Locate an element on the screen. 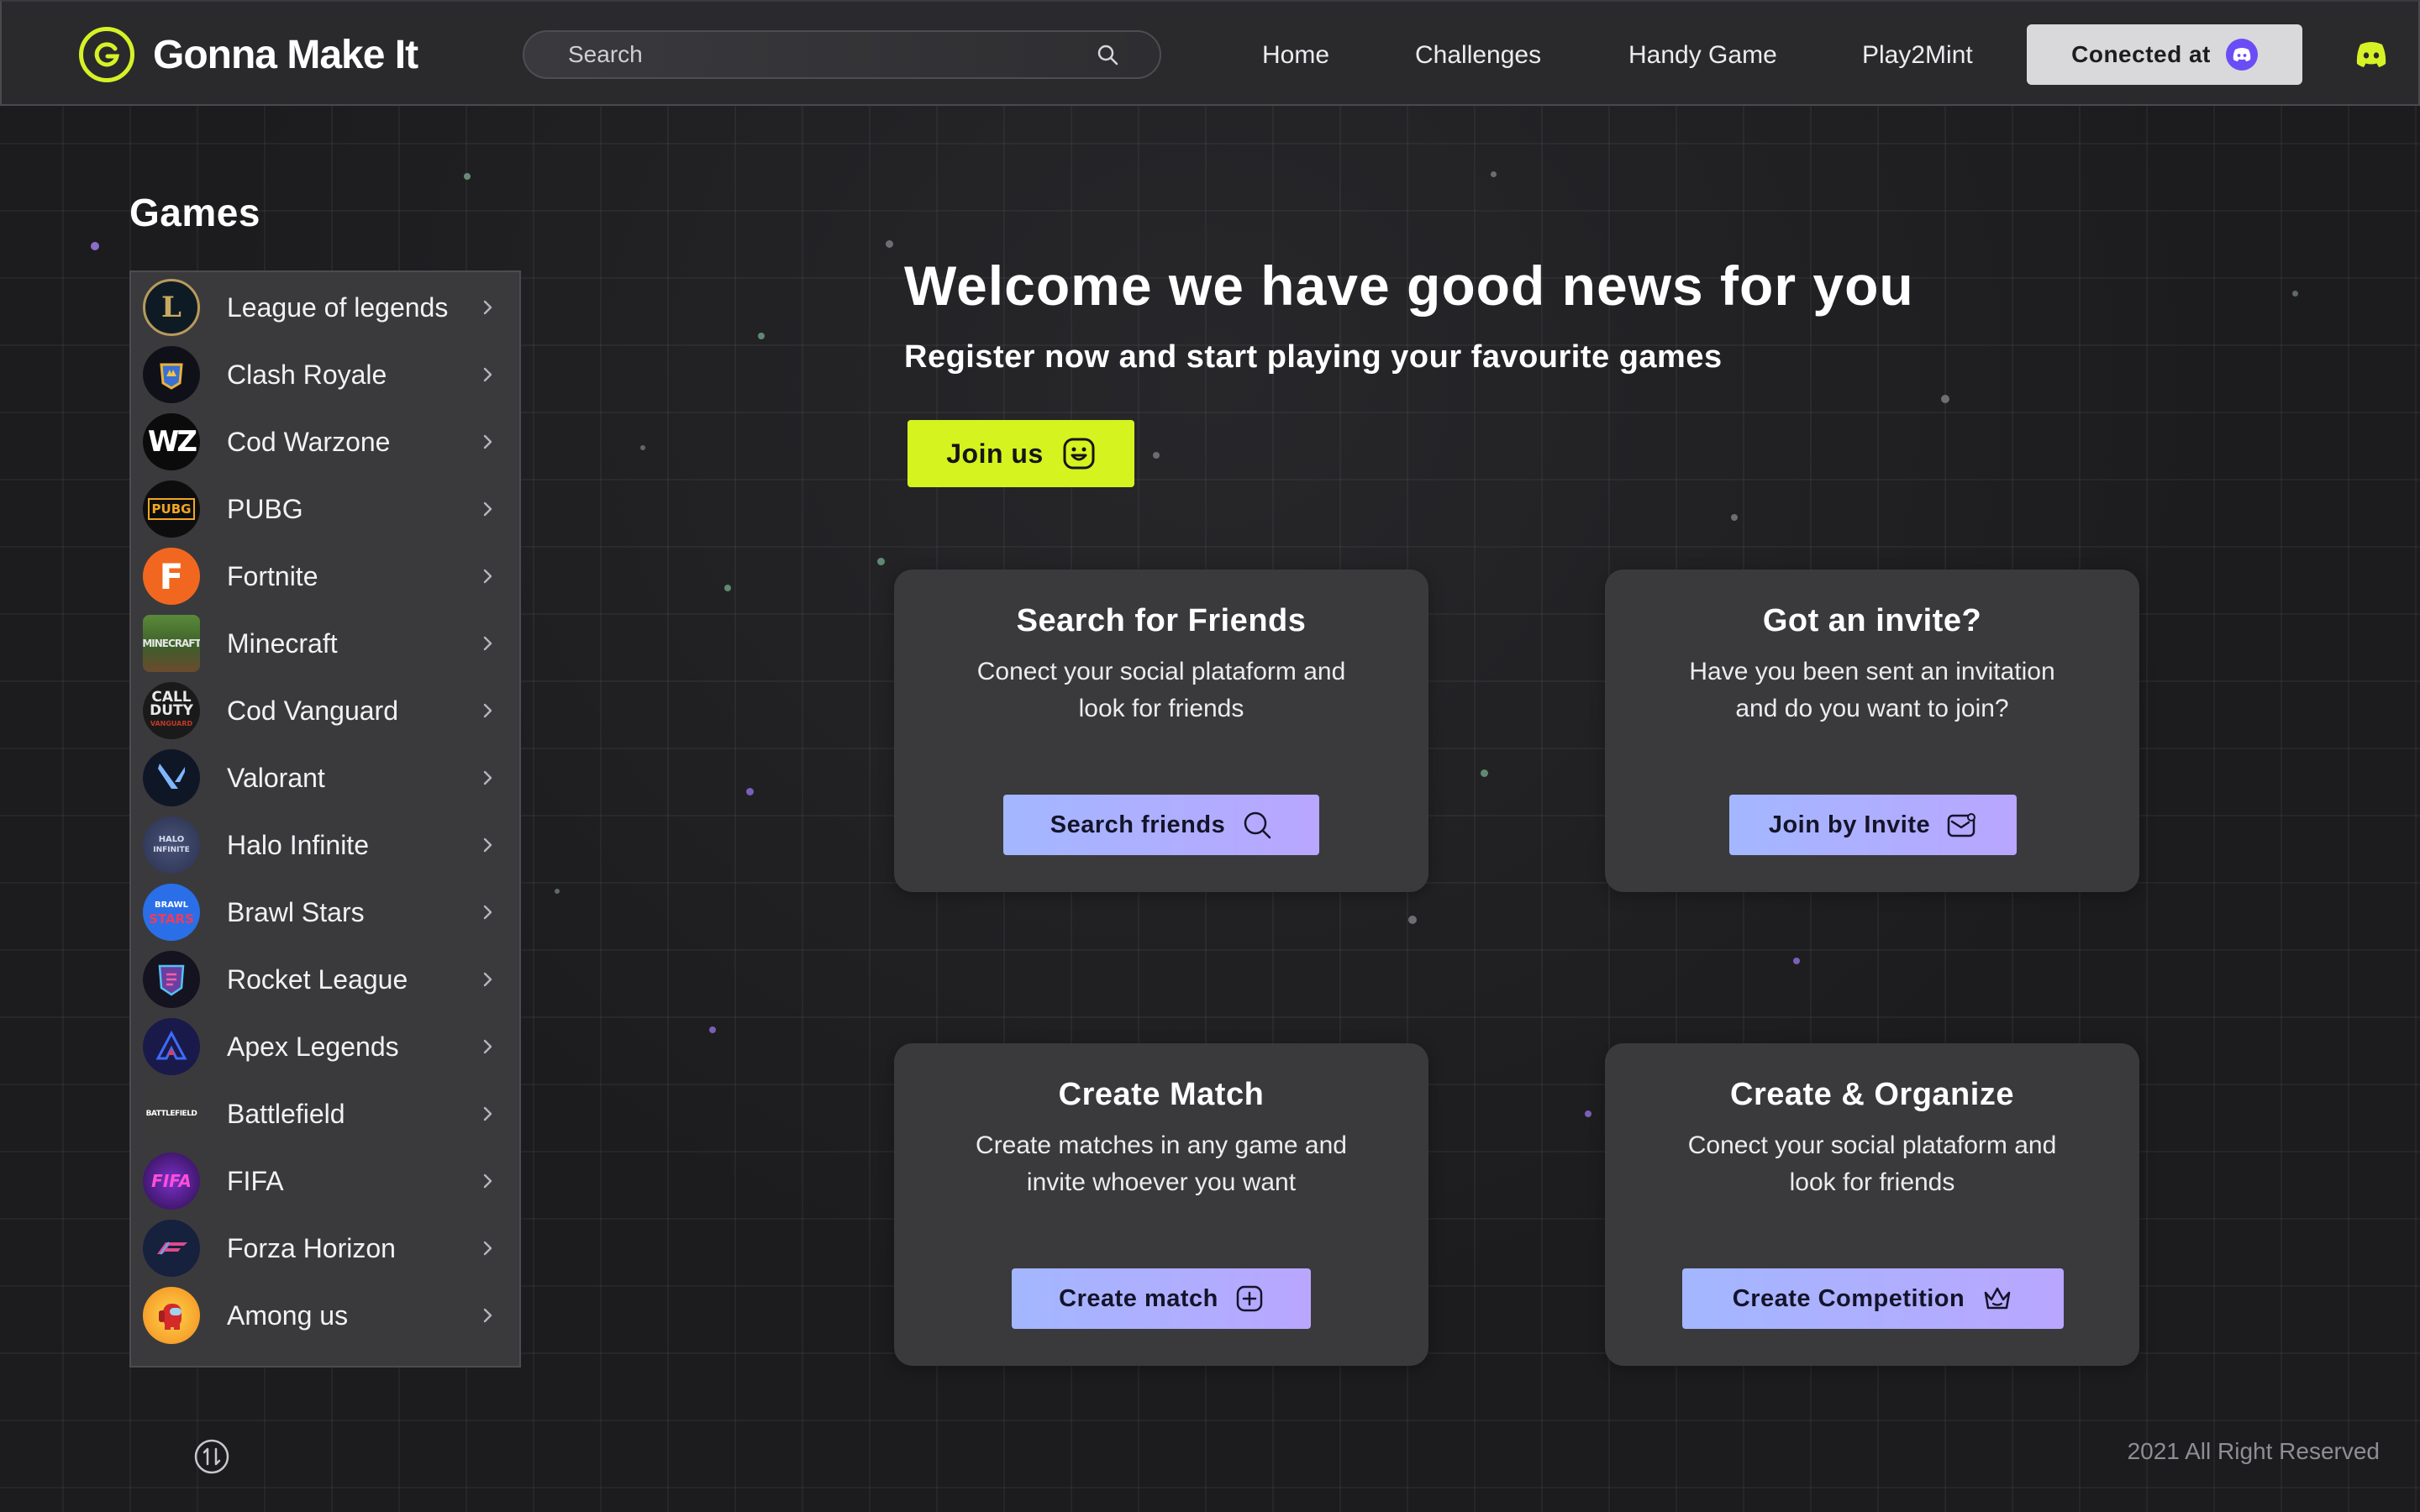  game-item-rocket-league: Rocket League is located at coordinates (325, 979).